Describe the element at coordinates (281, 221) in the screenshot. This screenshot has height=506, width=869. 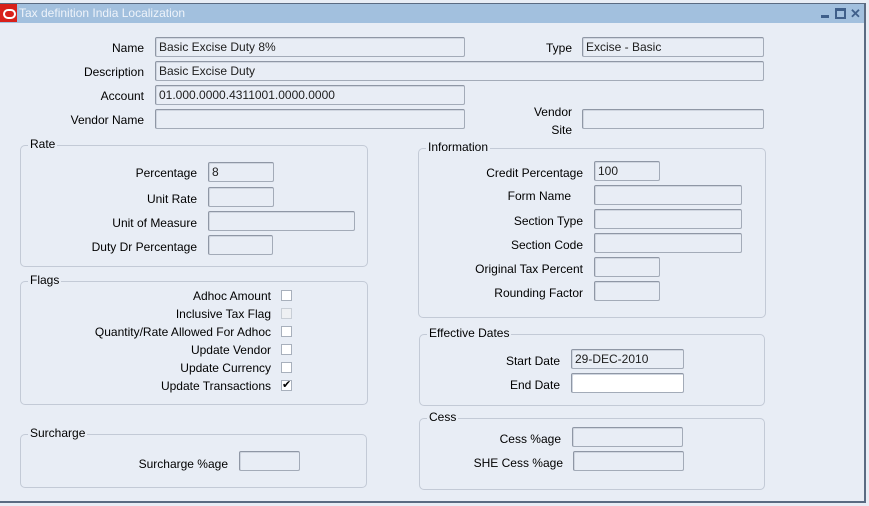
I see `unit-of-measure-field` at that location.